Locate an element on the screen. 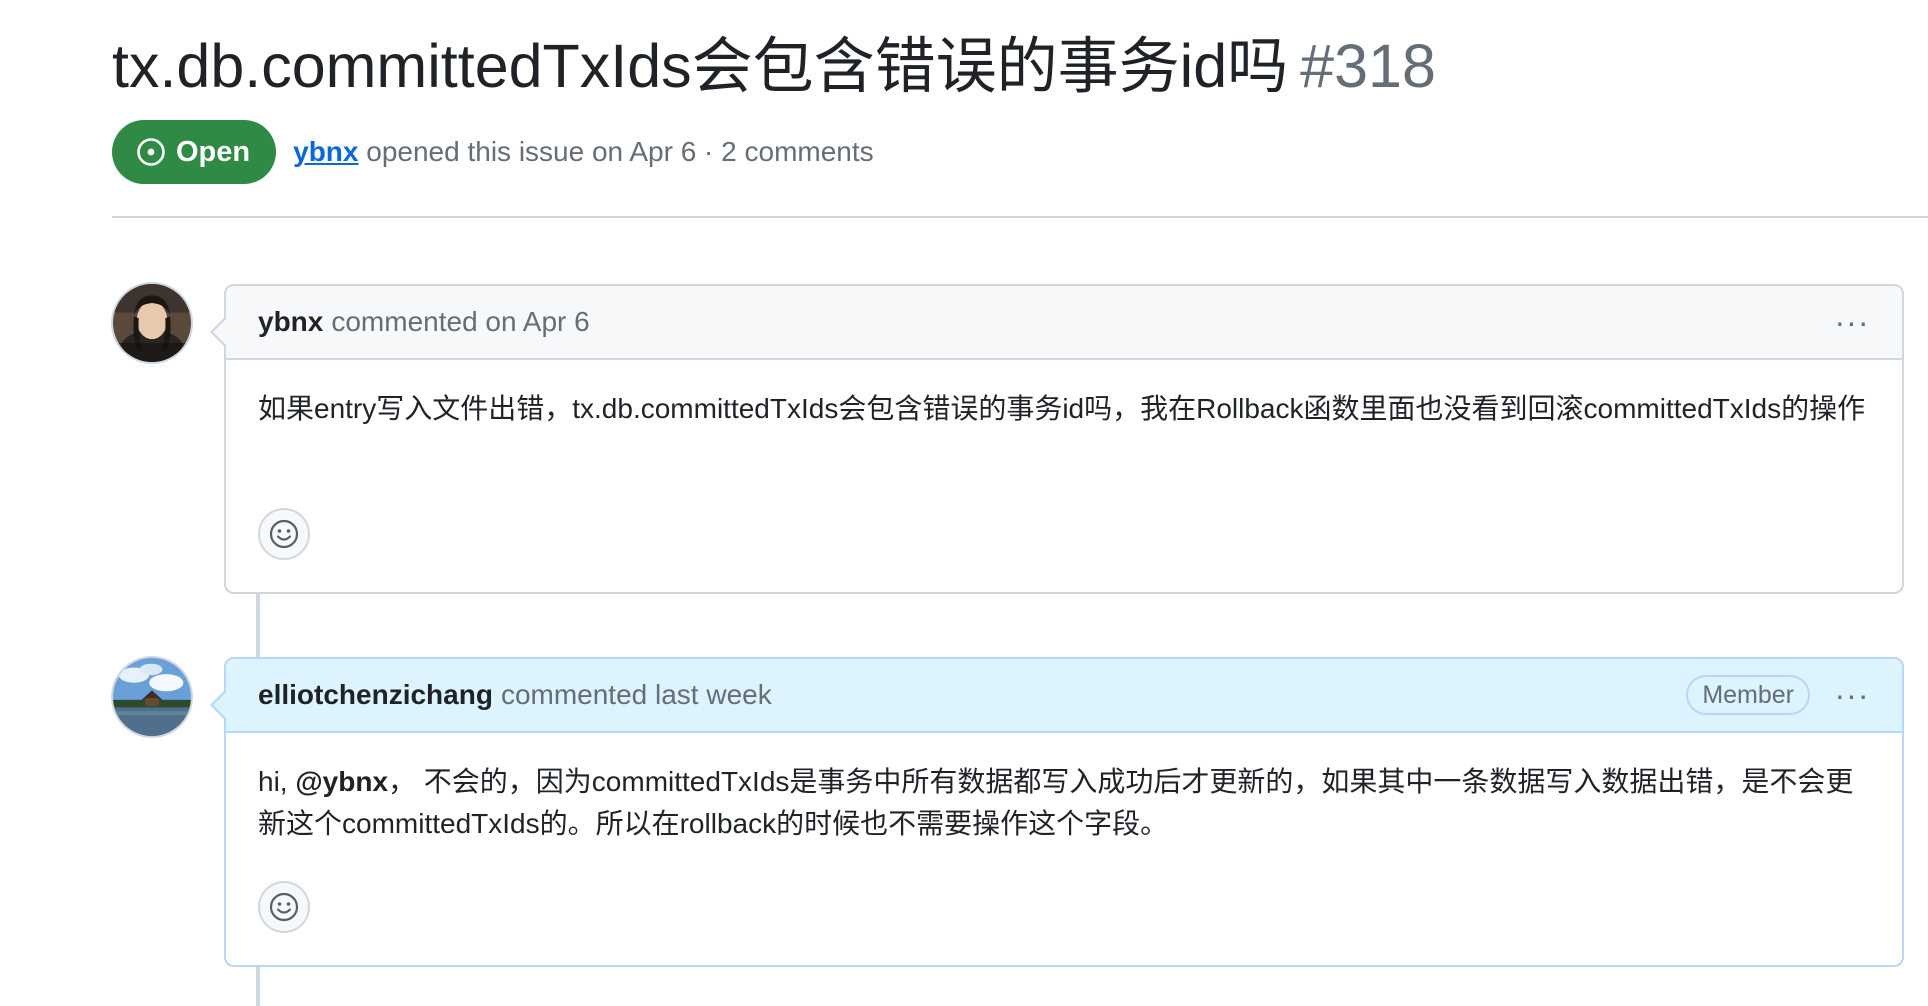 This screenshot has height=1006, width=1928. avatar-elliotchenzichang is located at coordinates (152, 697).